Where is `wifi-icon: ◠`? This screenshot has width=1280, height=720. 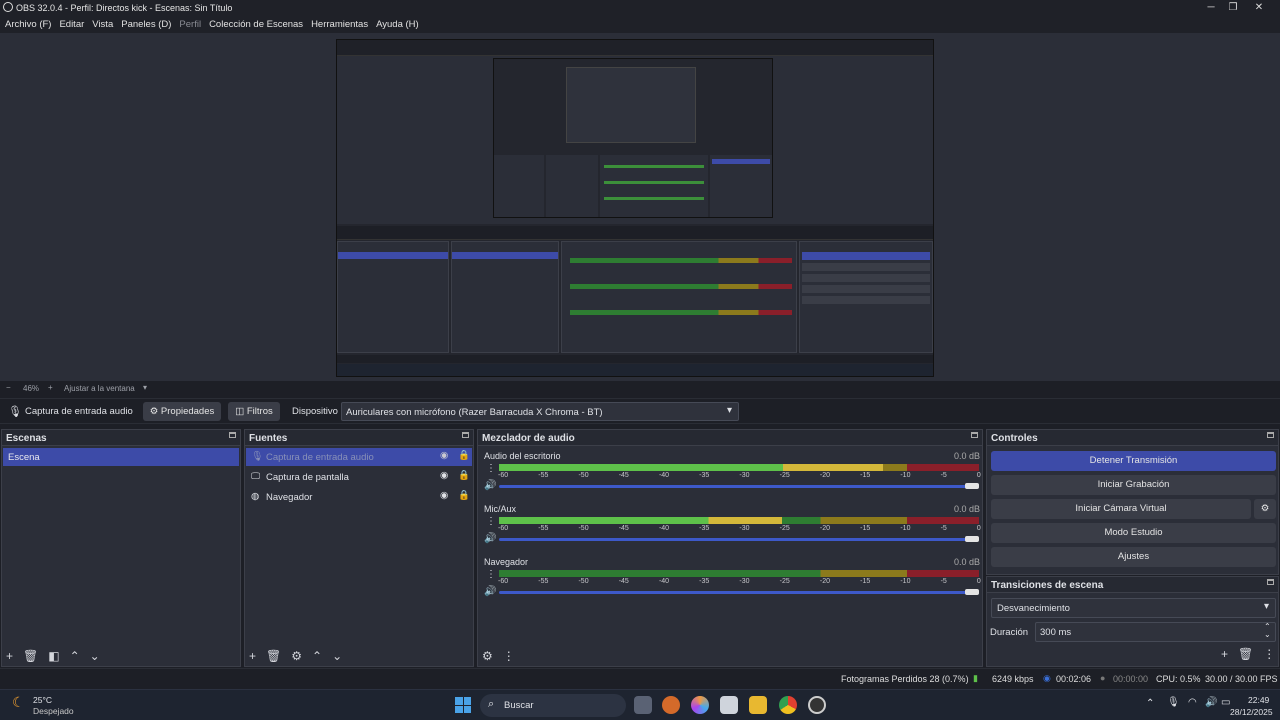 wifi-icon: ◠ is located at coordinates (1192, 702).